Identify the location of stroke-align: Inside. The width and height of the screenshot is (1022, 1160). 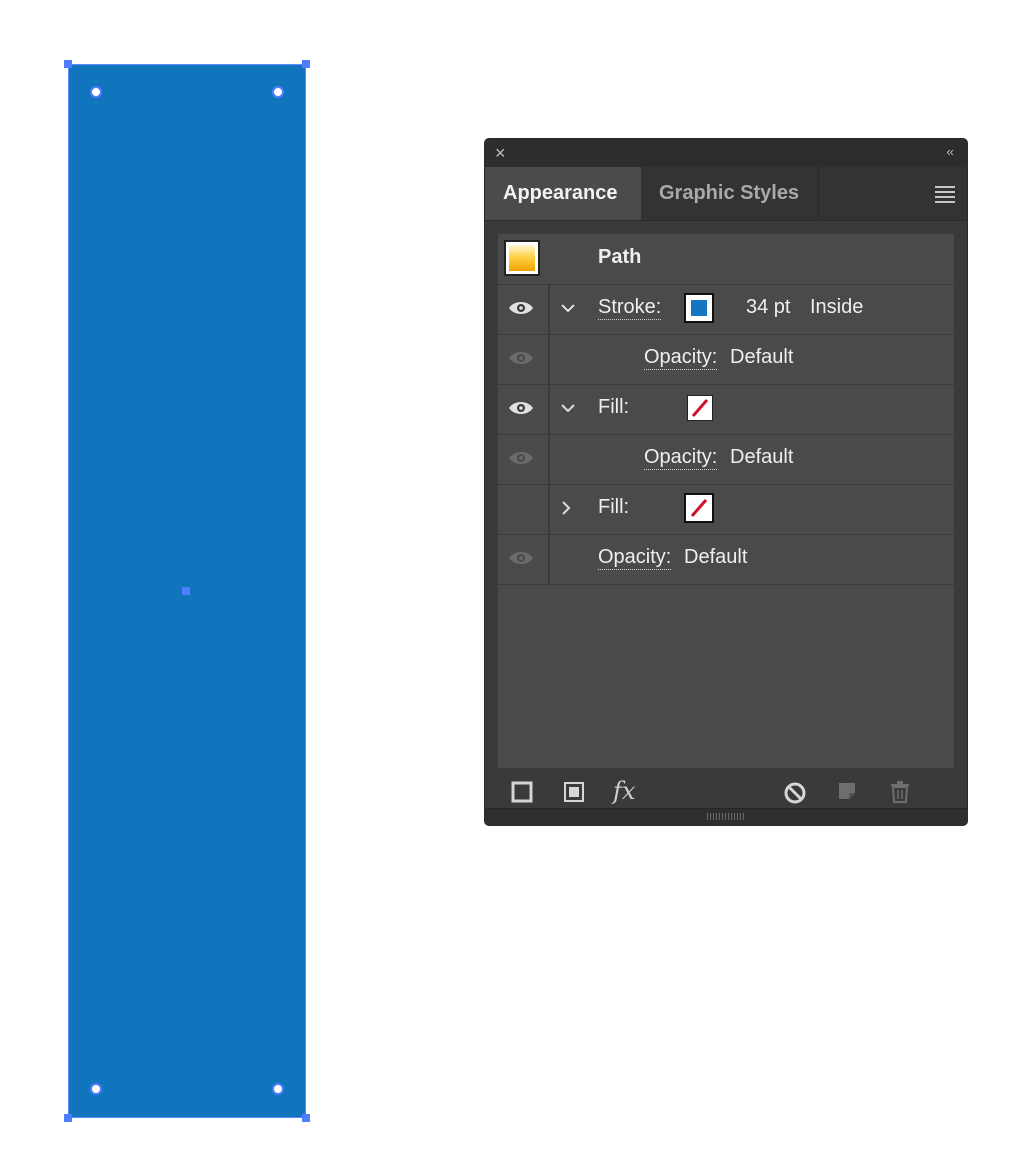
(837, 307).